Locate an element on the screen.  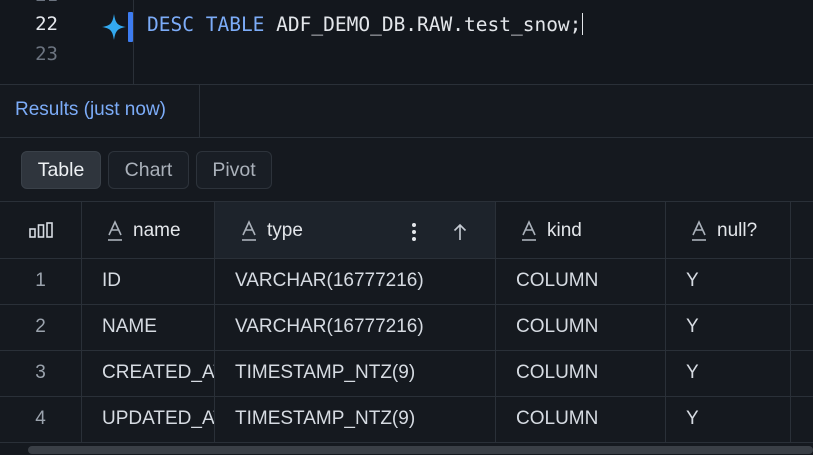
cell-name: UPDATED_AT is located at coordinates (148, 420).